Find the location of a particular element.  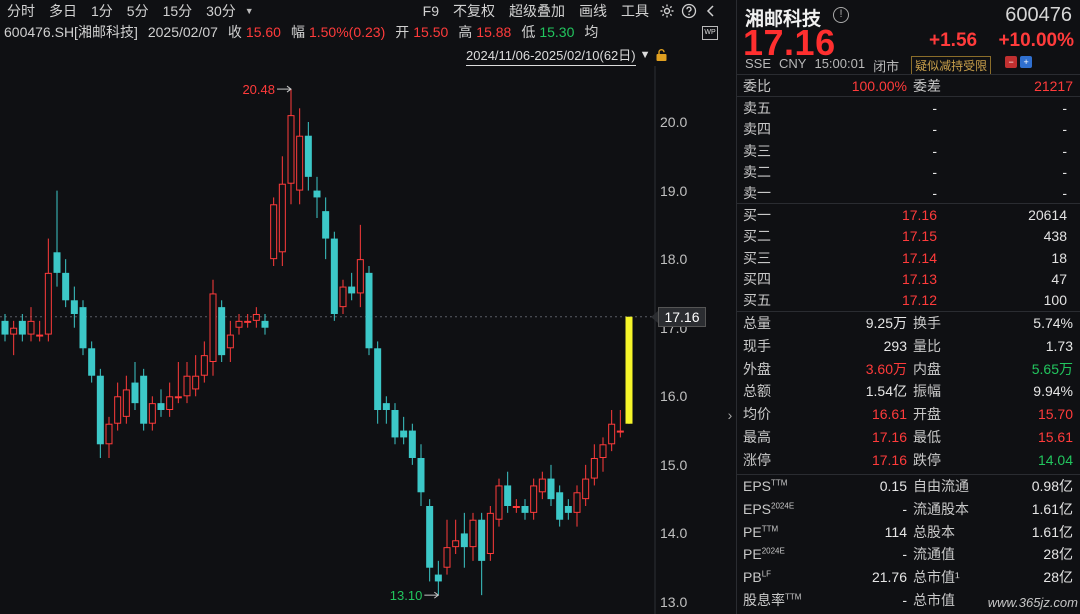

market-status: 闭市 is located at coordinates (886, 66).